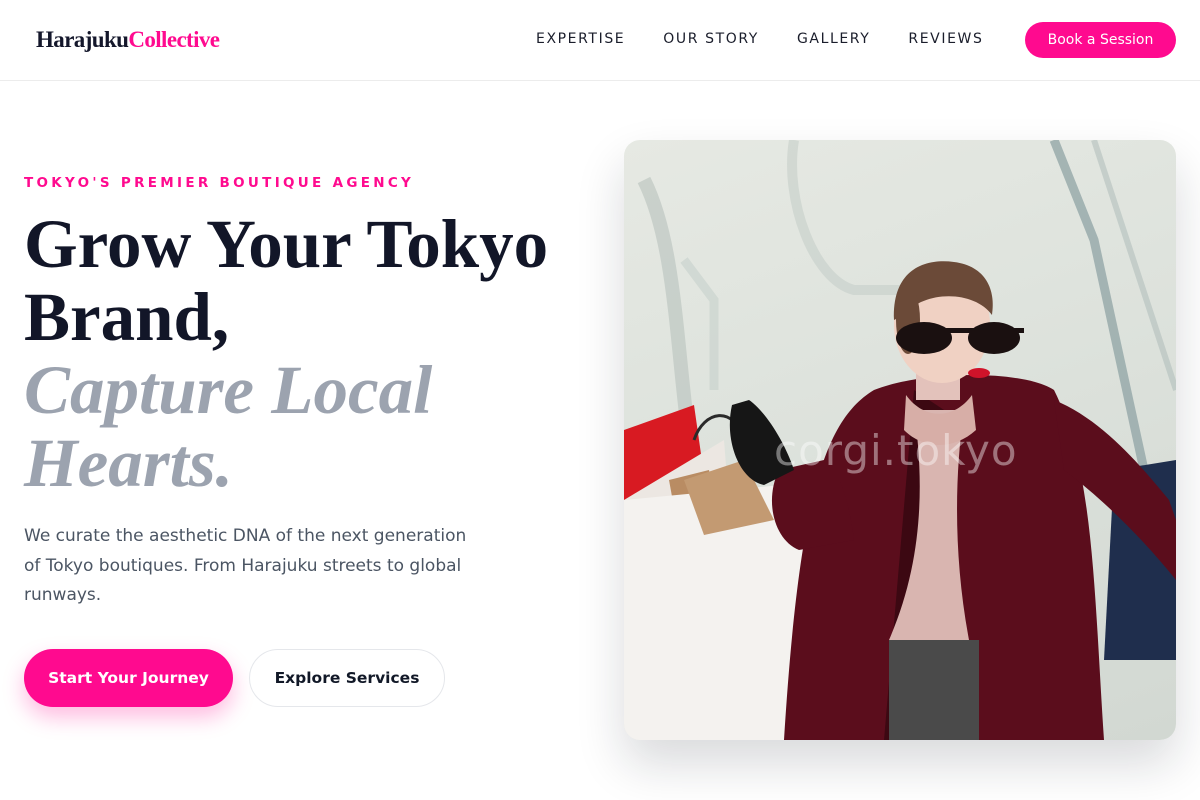  What do you see at coordinates (580, 39) in the screenshot?
I see `nav-item-expertise: EXPERTISE` at bounding box center [580, 39].